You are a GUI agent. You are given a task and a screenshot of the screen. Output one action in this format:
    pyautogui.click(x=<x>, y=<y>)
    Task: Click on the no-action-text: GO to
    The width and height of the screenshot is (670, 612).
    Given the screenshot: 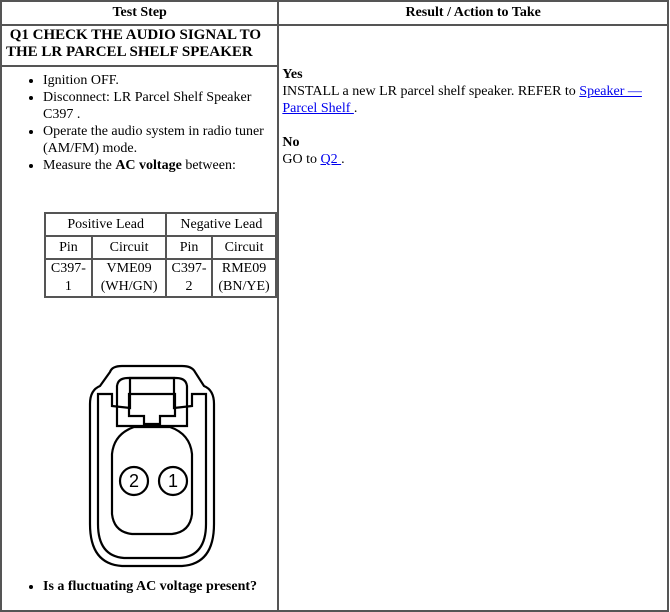 What is the action you would take?
    pyautogui.click(x=301, y=159)
    